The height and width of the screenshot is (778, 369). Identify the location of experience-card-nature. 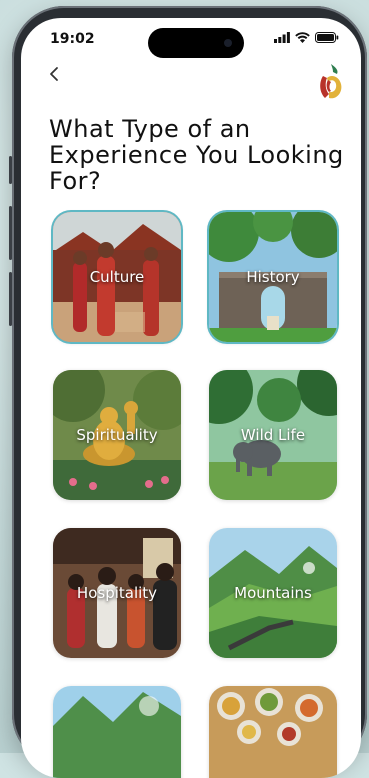
(117, 732).